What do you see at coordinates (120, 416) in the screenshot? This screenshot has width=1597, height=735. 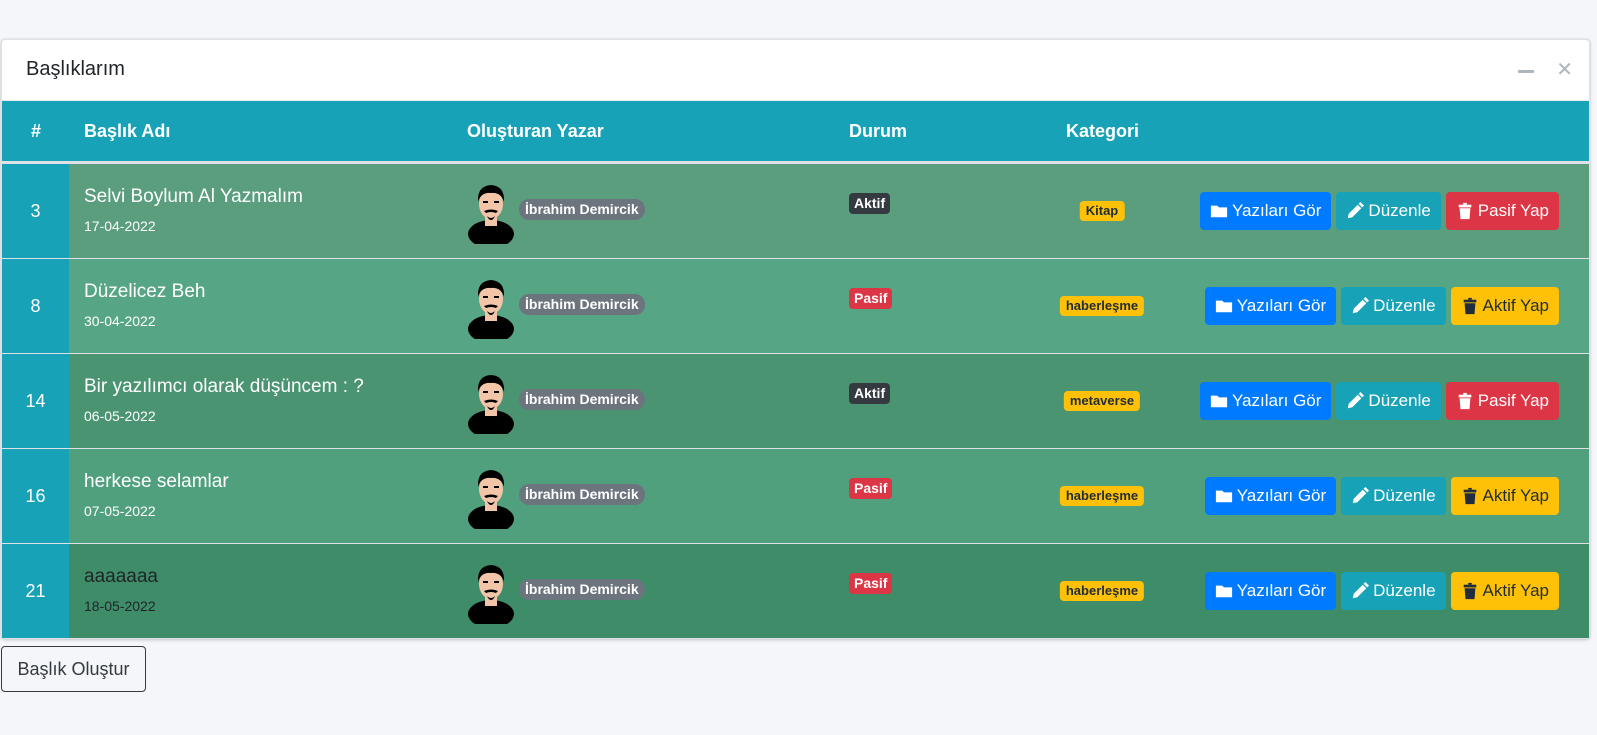 I see `title-date: 06-05-2022` at bounding box center [120, 416].